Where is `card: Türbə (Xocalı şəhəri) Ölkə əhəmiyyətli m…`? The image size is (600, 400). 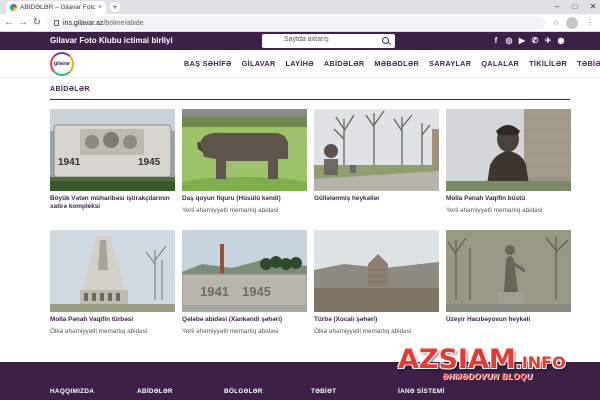 card: Türbə (Xocalı şəhəri) Ölkə əhəmiyyətli m… is located at coordinates (376, 283).